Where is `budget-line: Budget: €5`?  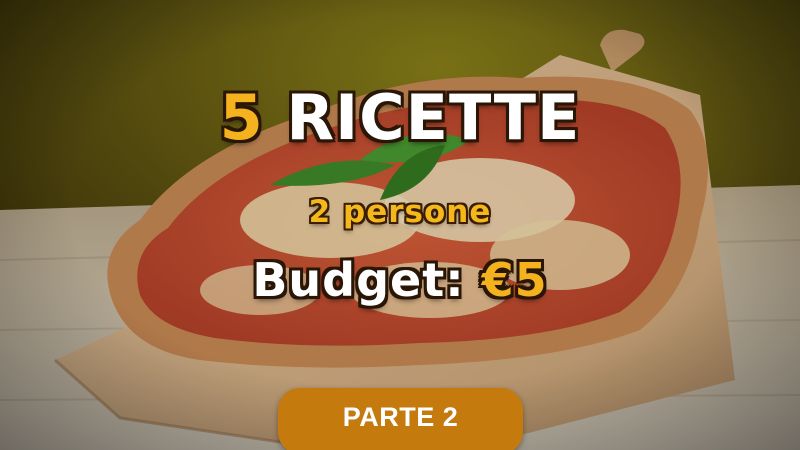
budget-line: Budget: €5 is located at coordinates (400, 280).